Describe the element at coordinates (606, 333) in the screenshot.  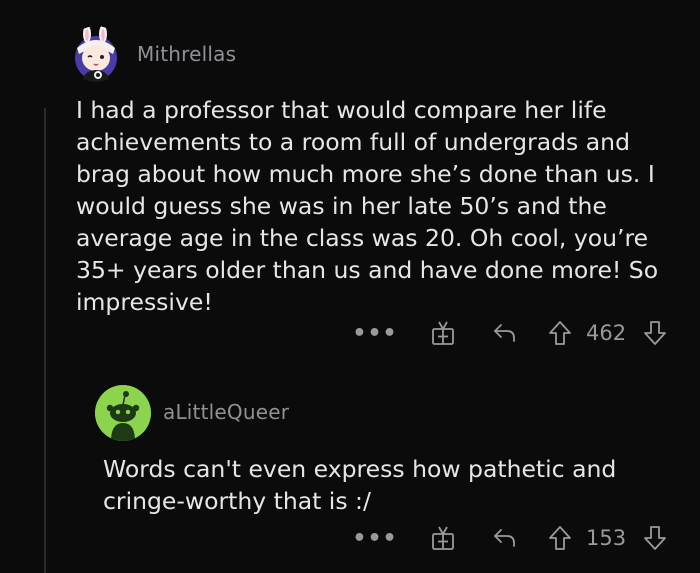
I see `vote-score: 462` at that location.